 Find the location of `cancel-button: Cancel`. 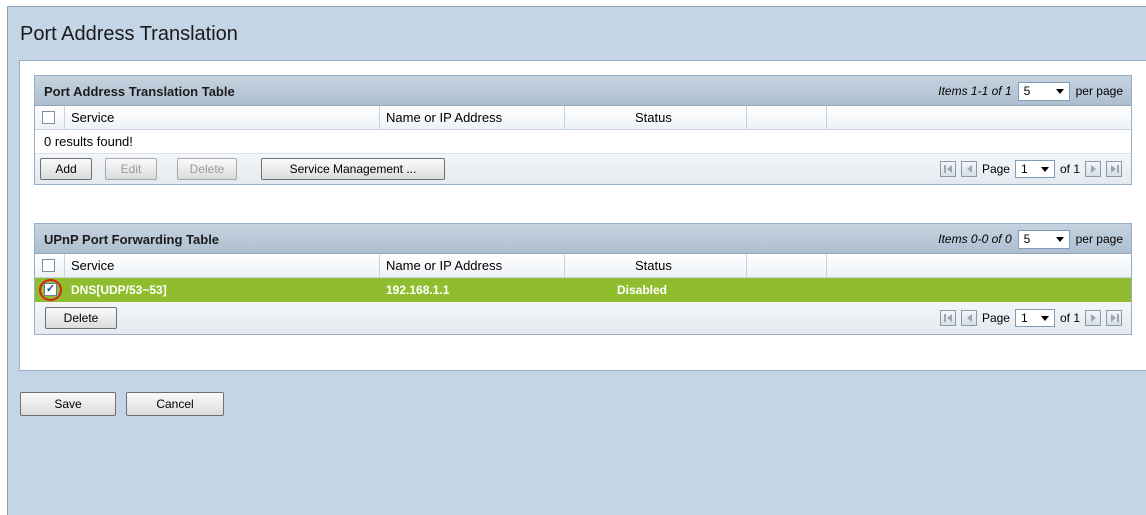

cancel-button: Cancel is located at coordinates (175, 404).